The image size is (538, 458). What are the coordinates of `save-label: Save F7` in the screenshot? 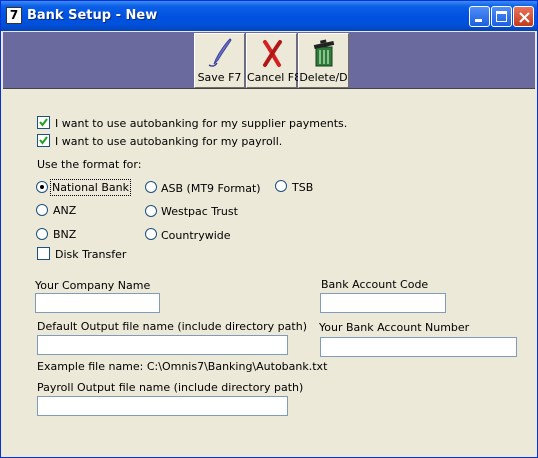 It's located at (219, 77).